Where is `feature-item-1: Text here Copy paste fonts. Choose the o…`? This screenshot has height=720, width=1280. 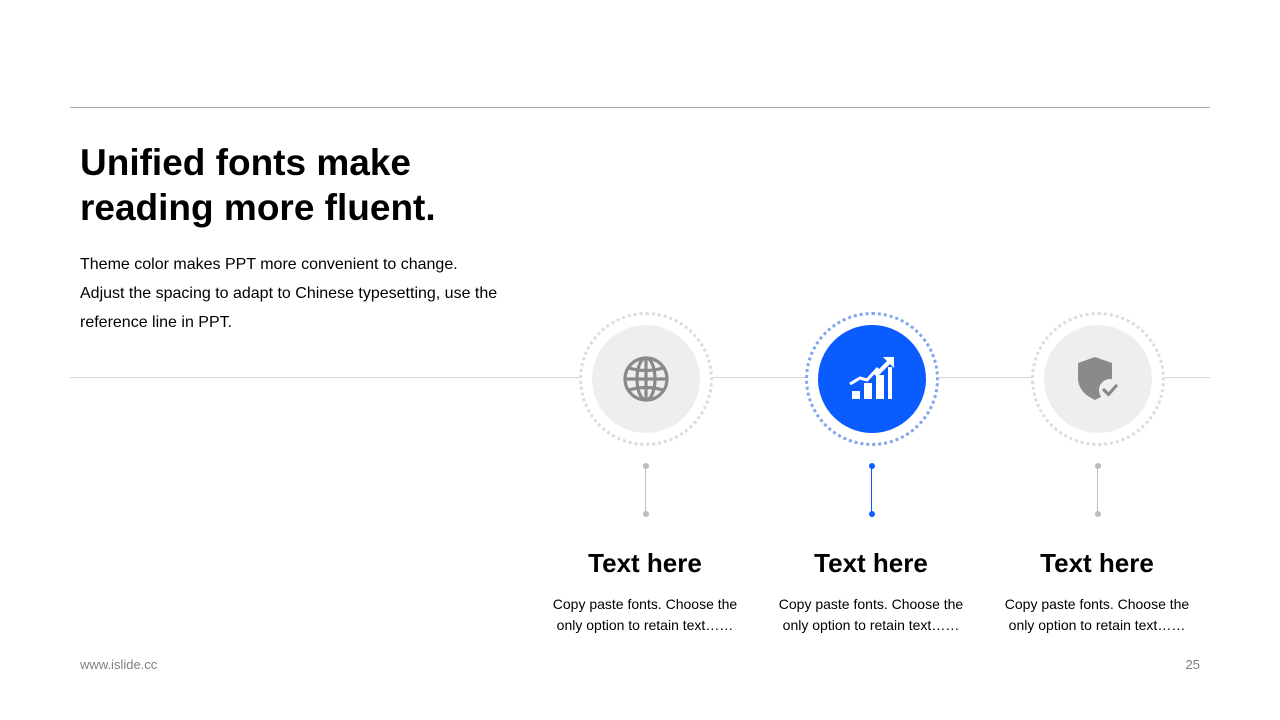
feature-item-1: Text here Copy paste fonts. Choose the o… is located at coordinates (645, 480).